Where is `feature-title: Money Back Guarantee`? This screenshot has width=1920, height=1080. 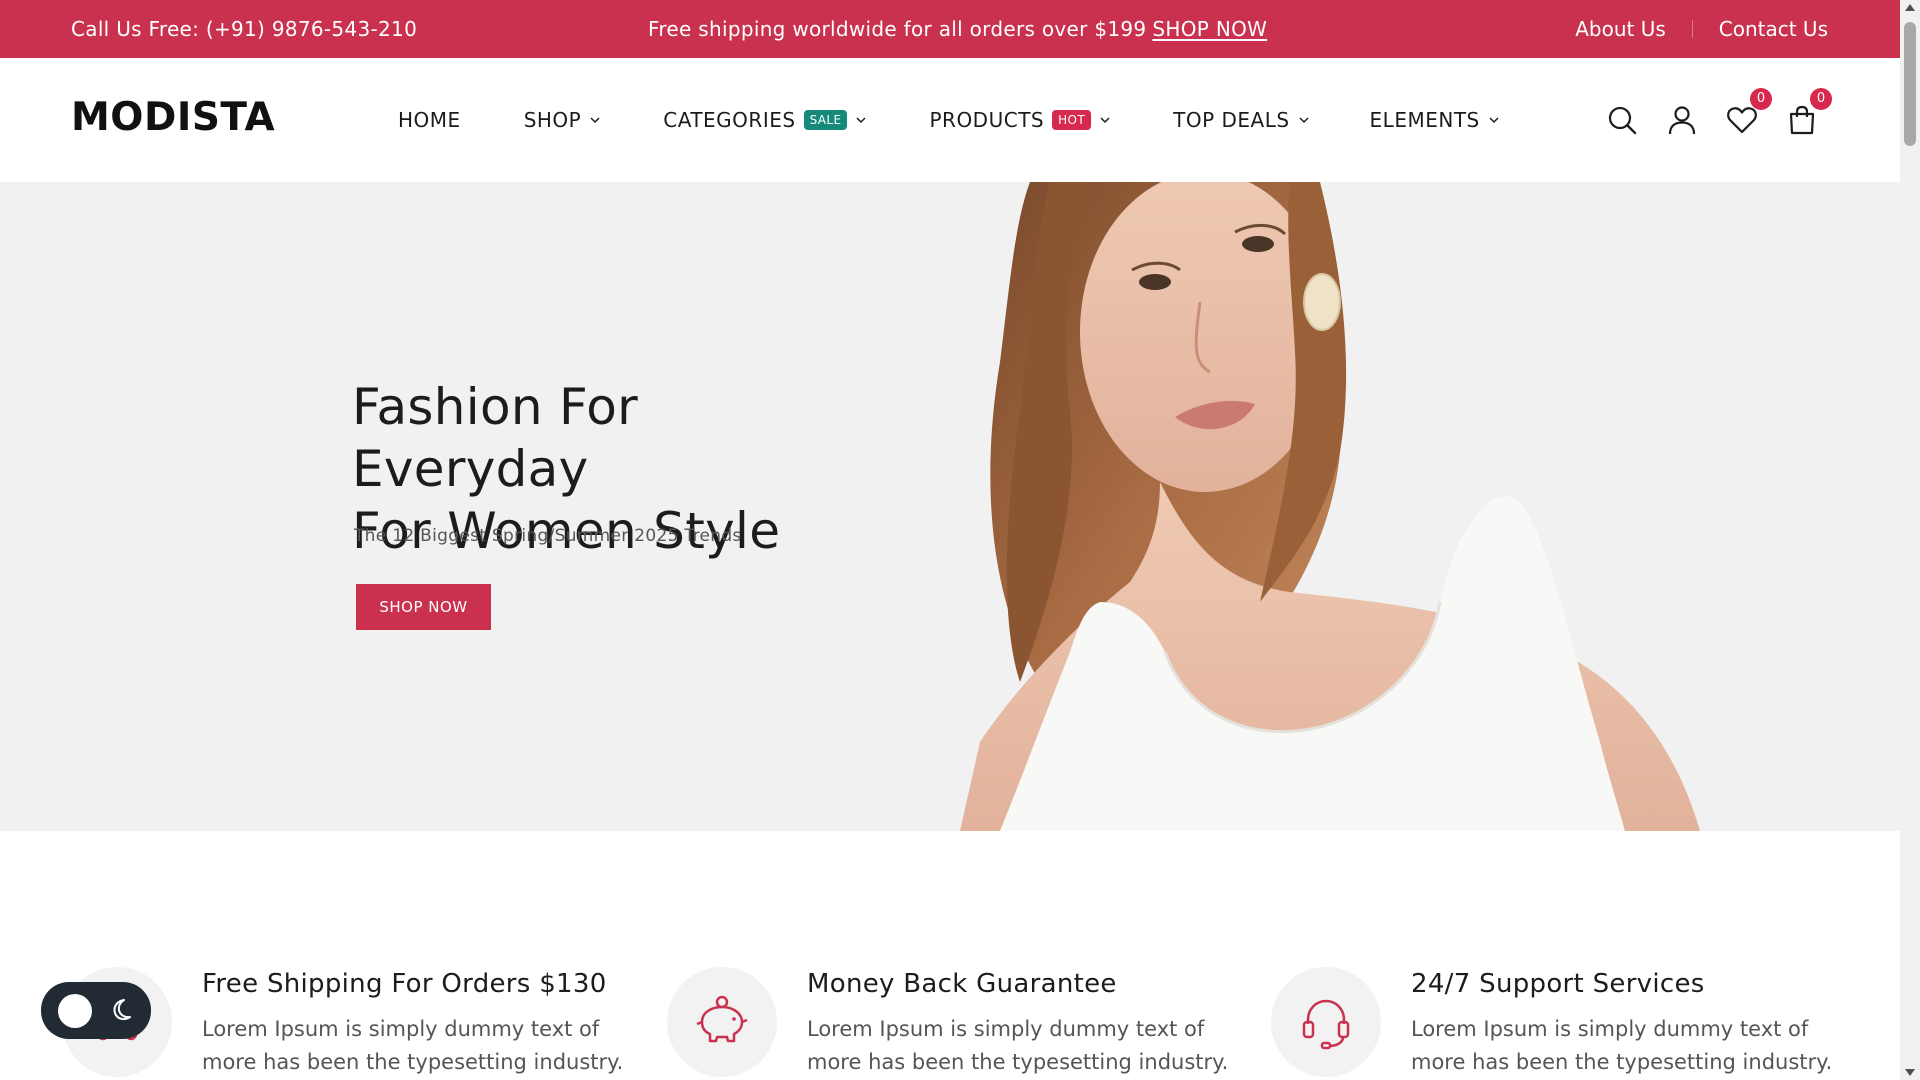 feature-title: Money Back Guarantee is located at coordinates (962, 984).